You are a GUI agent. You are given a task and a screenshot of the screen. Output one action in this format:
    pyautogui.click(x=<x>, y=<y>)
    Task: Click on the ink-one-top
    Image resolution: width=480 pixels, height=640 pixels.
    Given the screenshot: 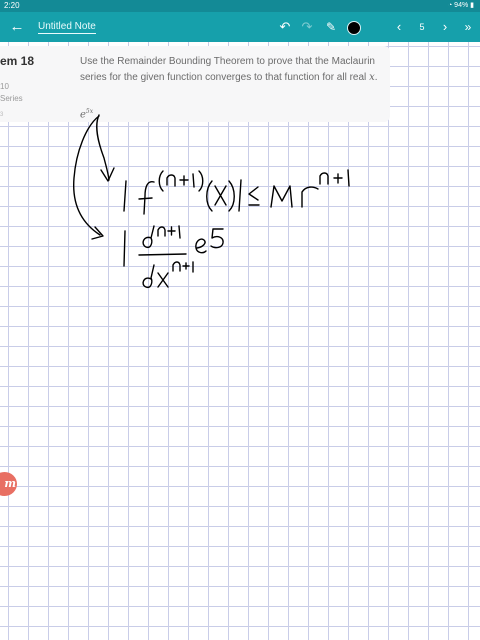 What is the action you would take?
    pyautogui.click(x=179, y=232)
    